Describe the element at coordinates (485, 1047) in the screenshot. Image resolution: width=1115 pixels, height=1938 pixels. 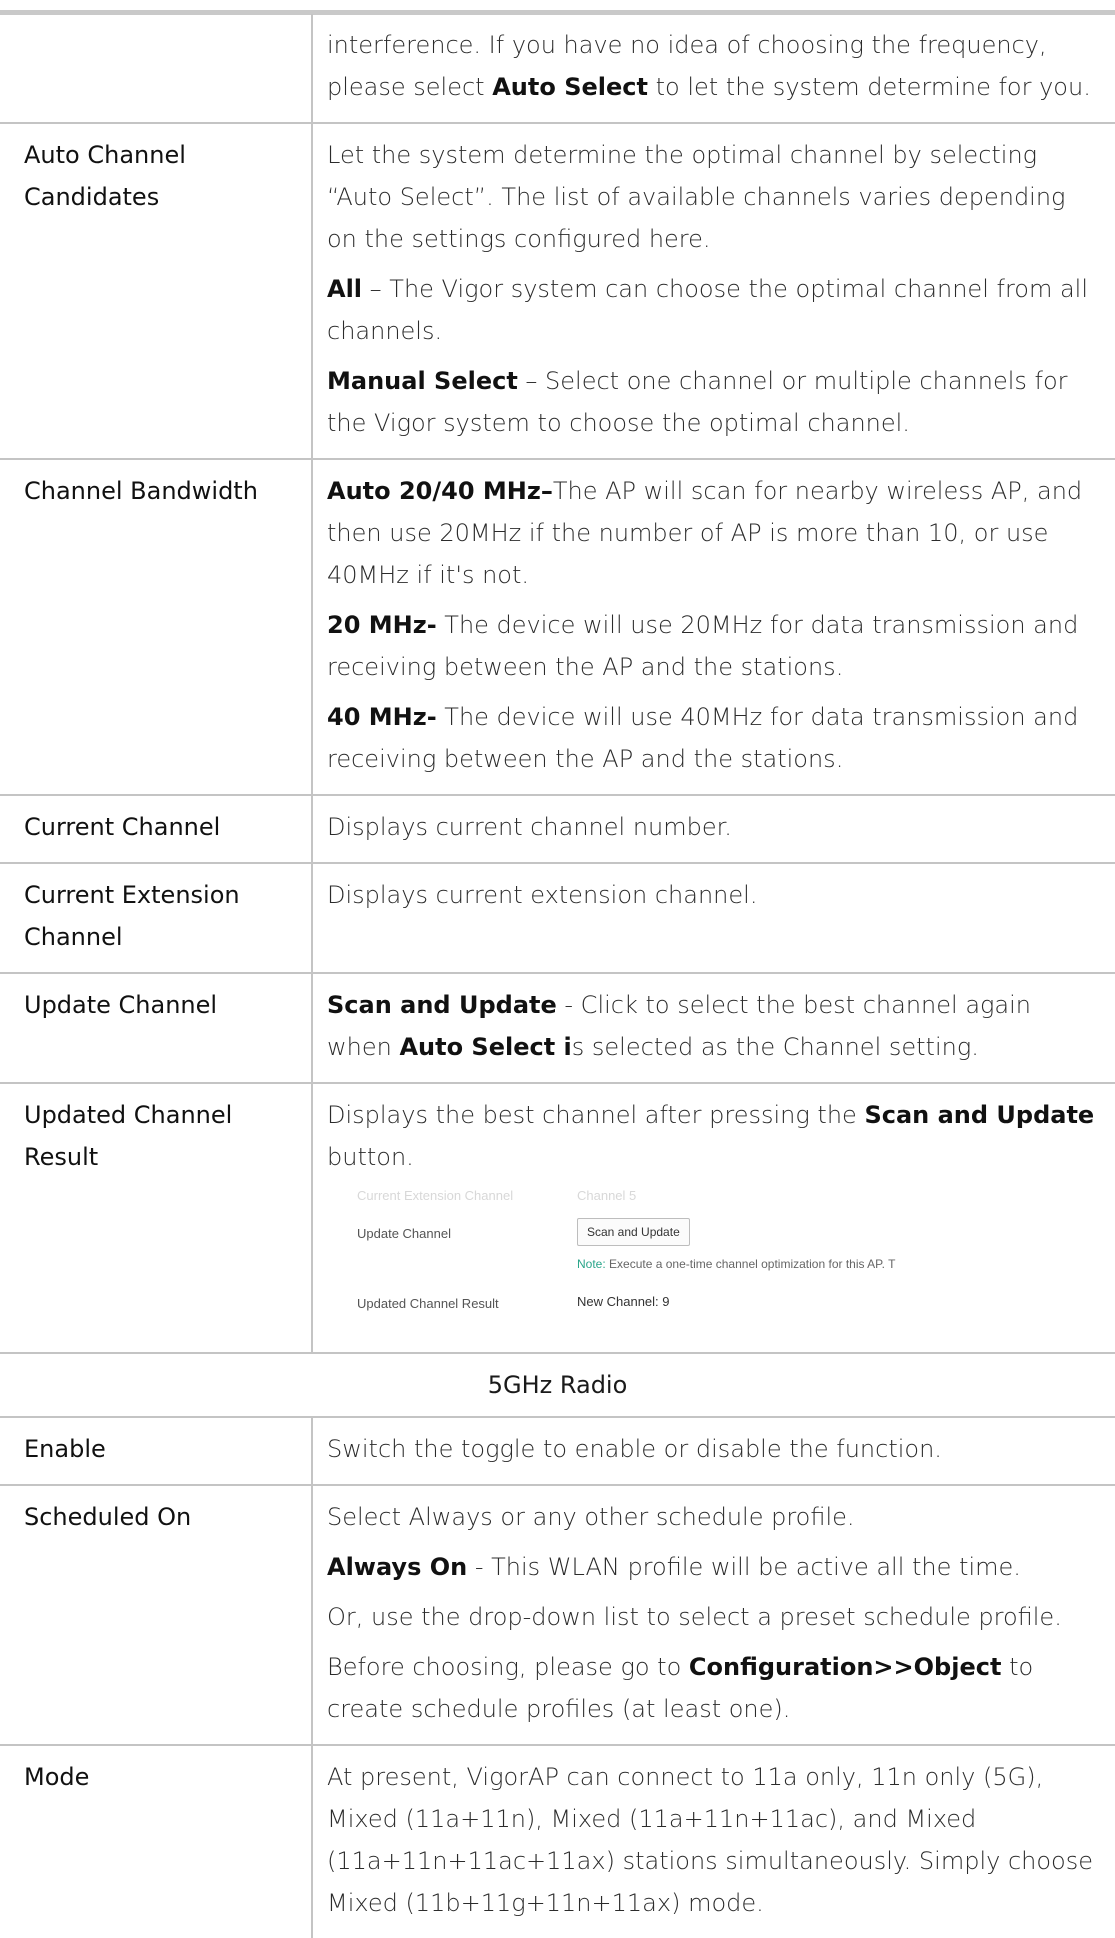
I see `emphasis-text: Auto Select i` at that location.